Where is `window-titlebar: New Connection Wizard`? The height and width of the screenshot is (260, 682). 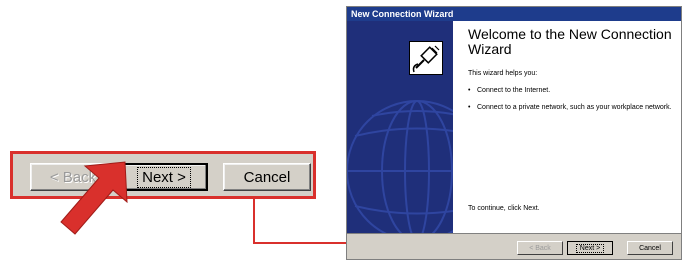 window-titlebar: New Connection Wizard is located at coordinates (514, 14).